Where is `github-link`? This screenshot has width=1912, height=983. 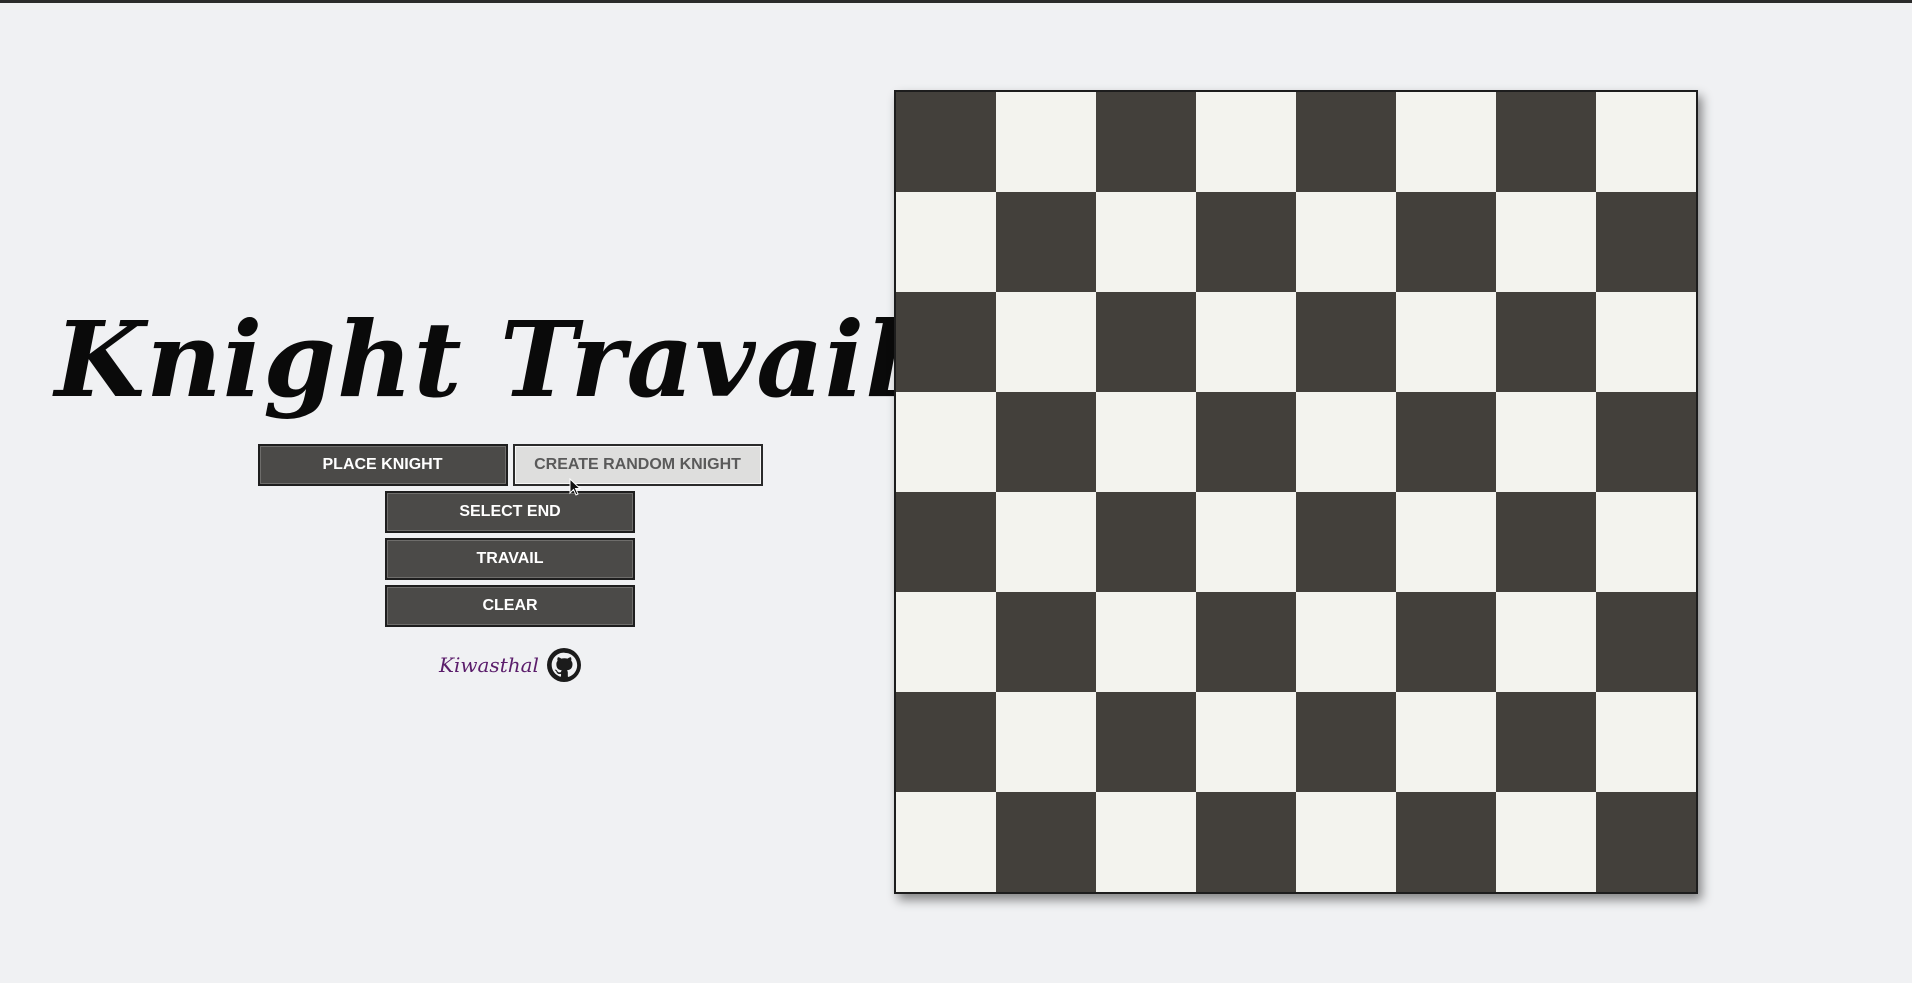
github-link is located at coordinates (563, 665).